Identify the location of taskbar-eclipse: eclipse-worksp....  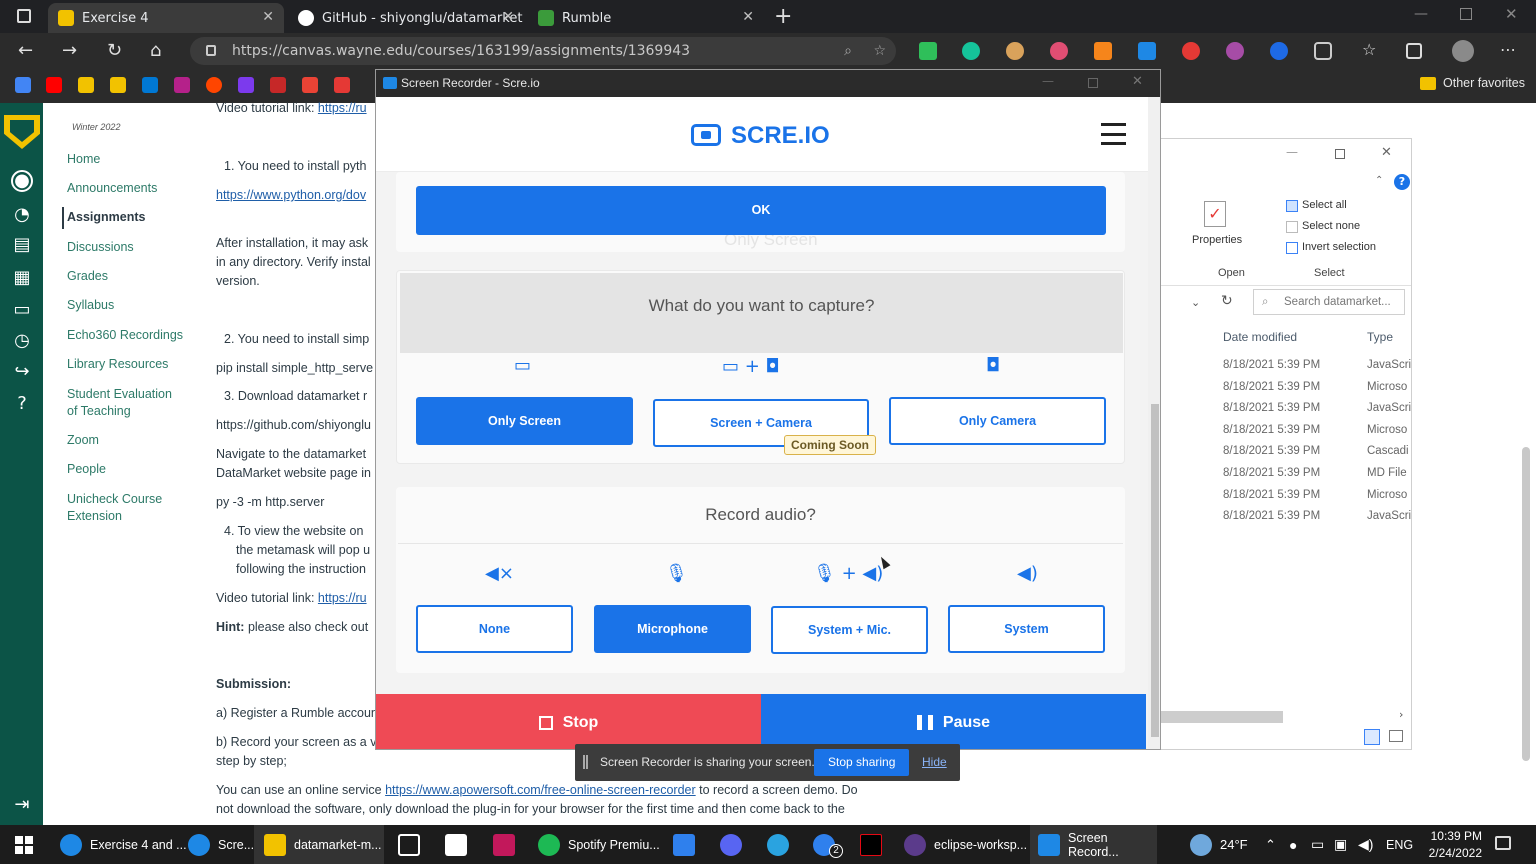
(965, 844).